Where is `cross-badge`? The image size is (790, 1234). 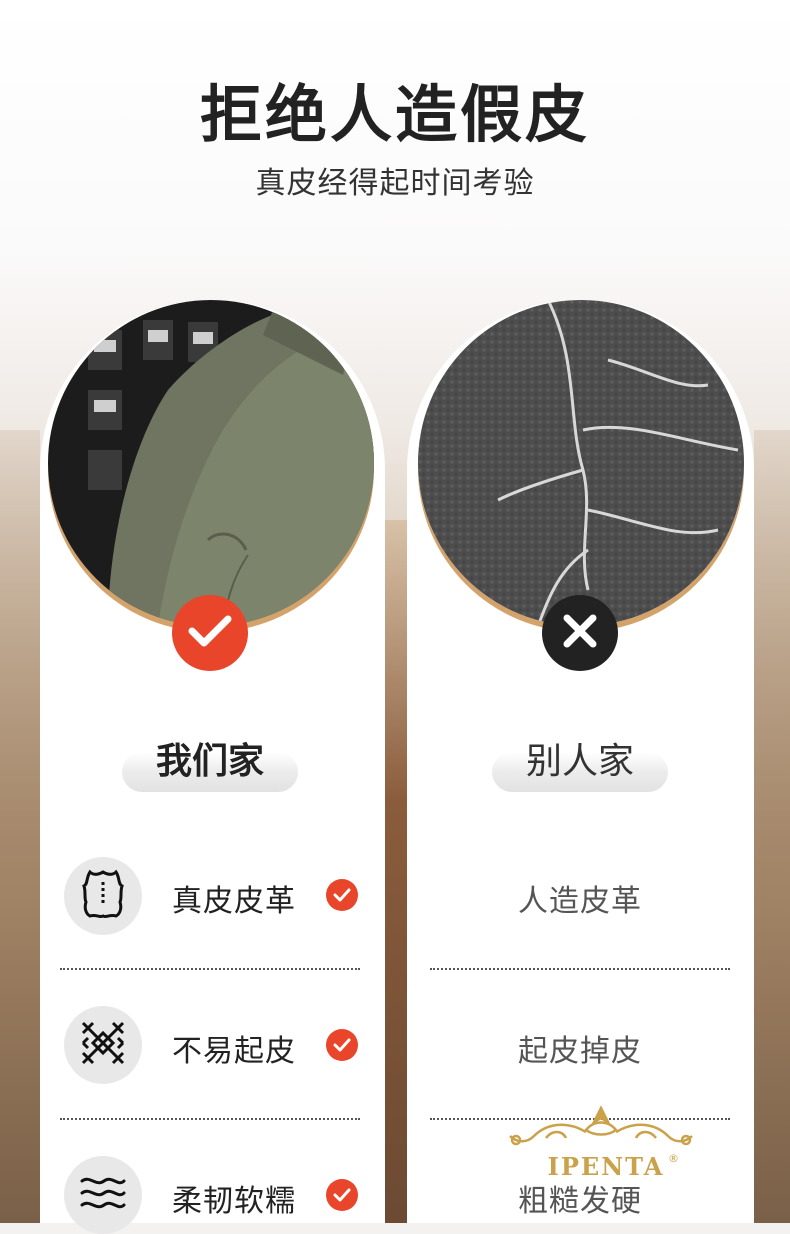
cross-badge is located at coordinates (580, 633).